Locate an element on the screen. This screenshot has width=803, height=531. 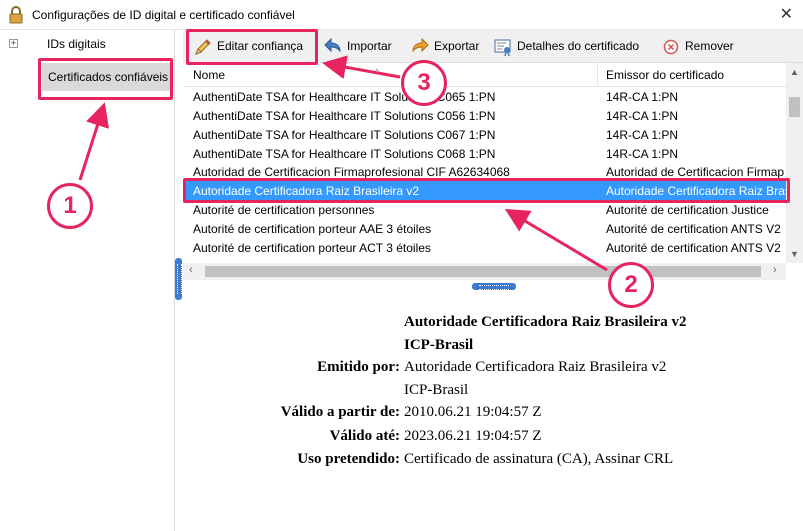
scroll-up-icon: ▲ is located at coordinates (794, 72).